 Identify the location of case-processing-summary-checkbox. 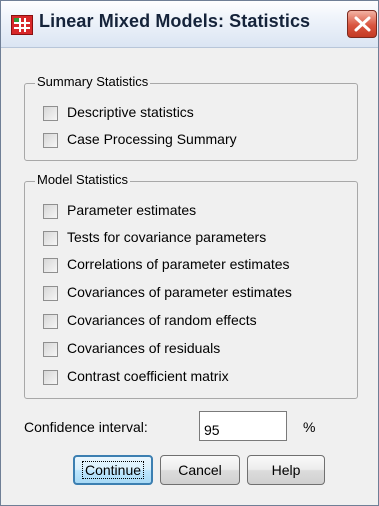
(50, 140).